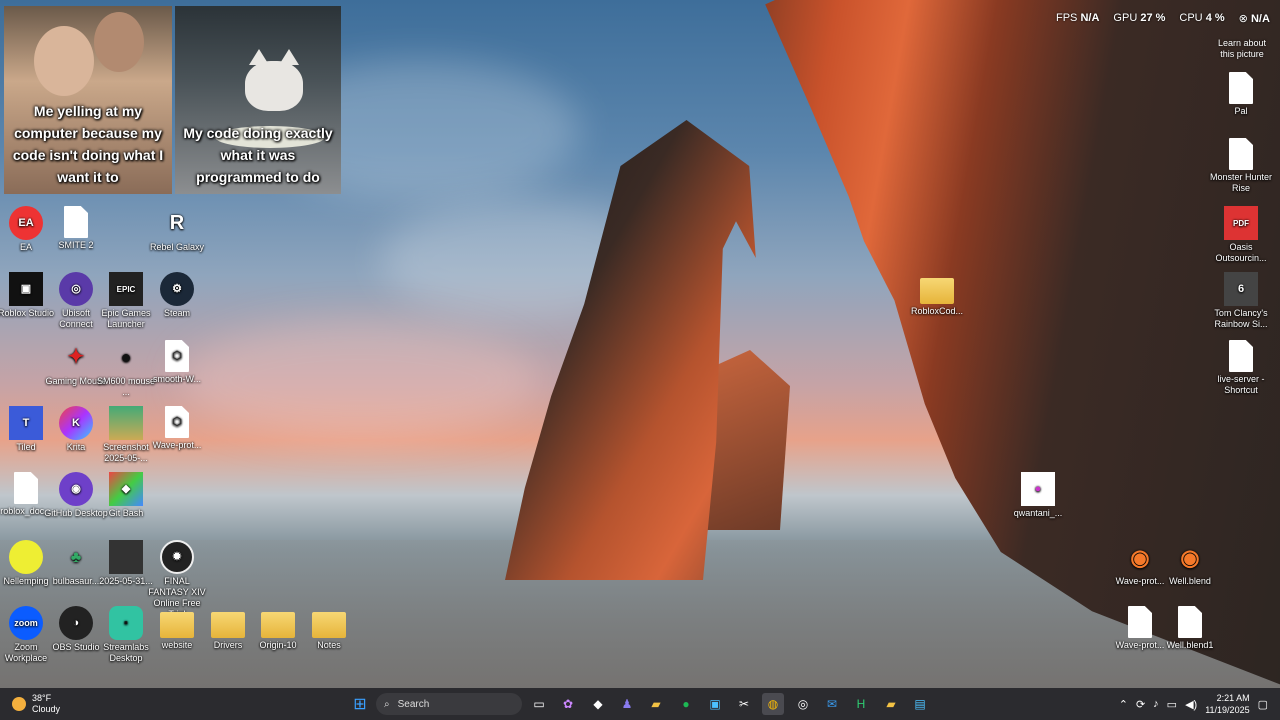 This screenshot has width=1280, height=720. What do you see at coordinates (26, 289) in the screenshot?
I see `roblox-studio-icon: ▣` at bounding box center [26, 289].